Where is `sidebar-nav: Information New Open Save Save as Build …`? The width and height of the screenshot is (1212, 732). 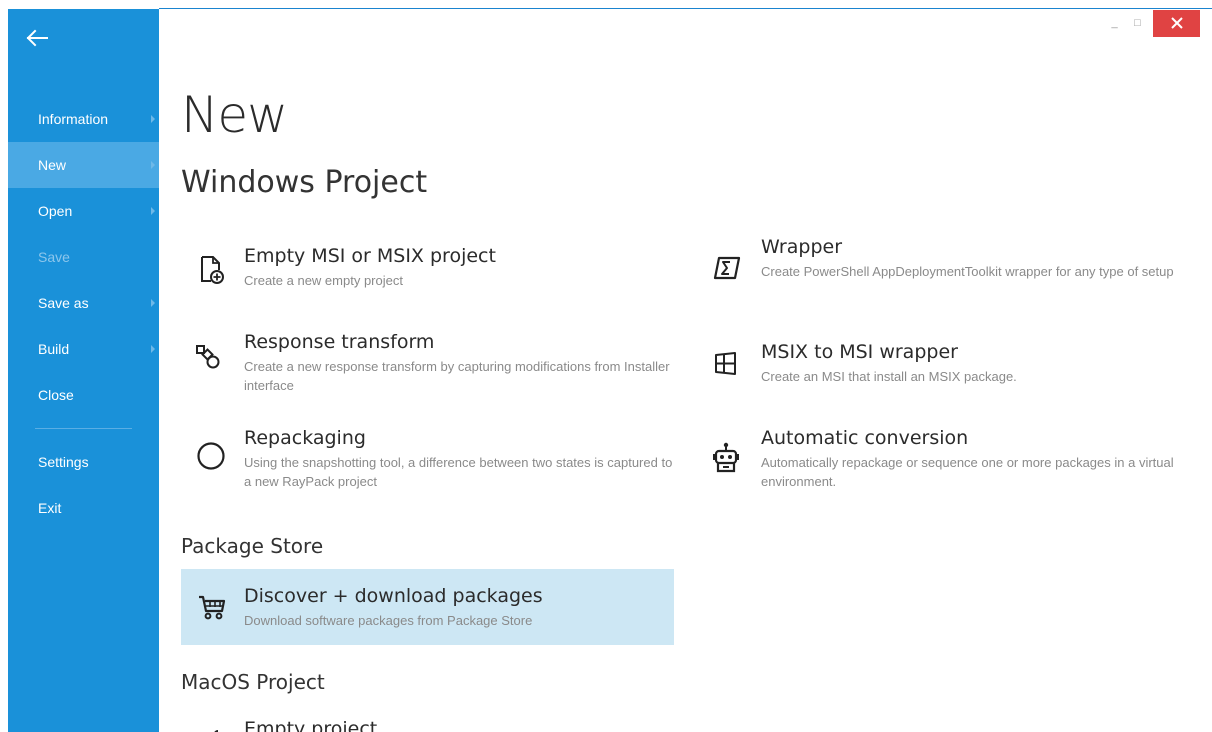
sidebar-nav: Information New Open Save Save as Build … is located at coordinates (83, 313).